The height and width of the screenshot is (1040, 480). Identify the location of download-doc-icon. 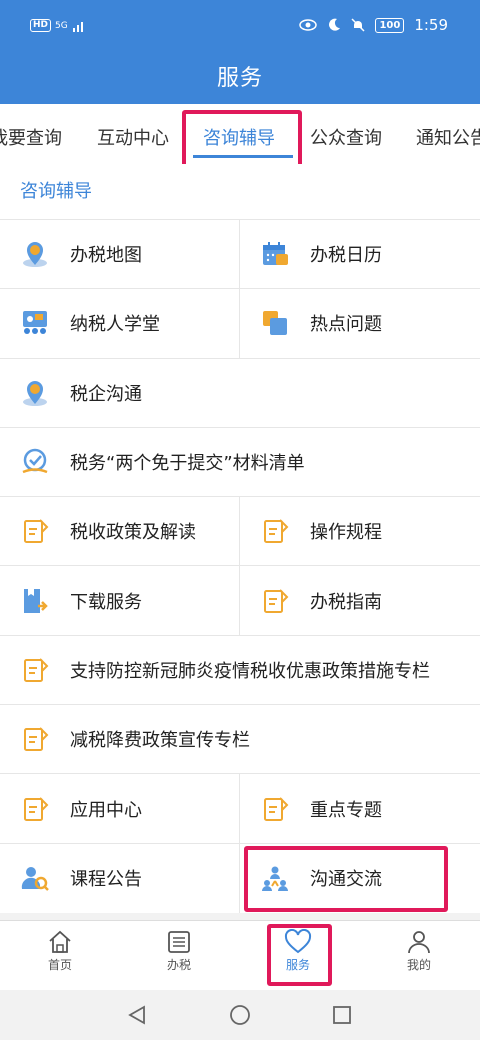
(36, 600).